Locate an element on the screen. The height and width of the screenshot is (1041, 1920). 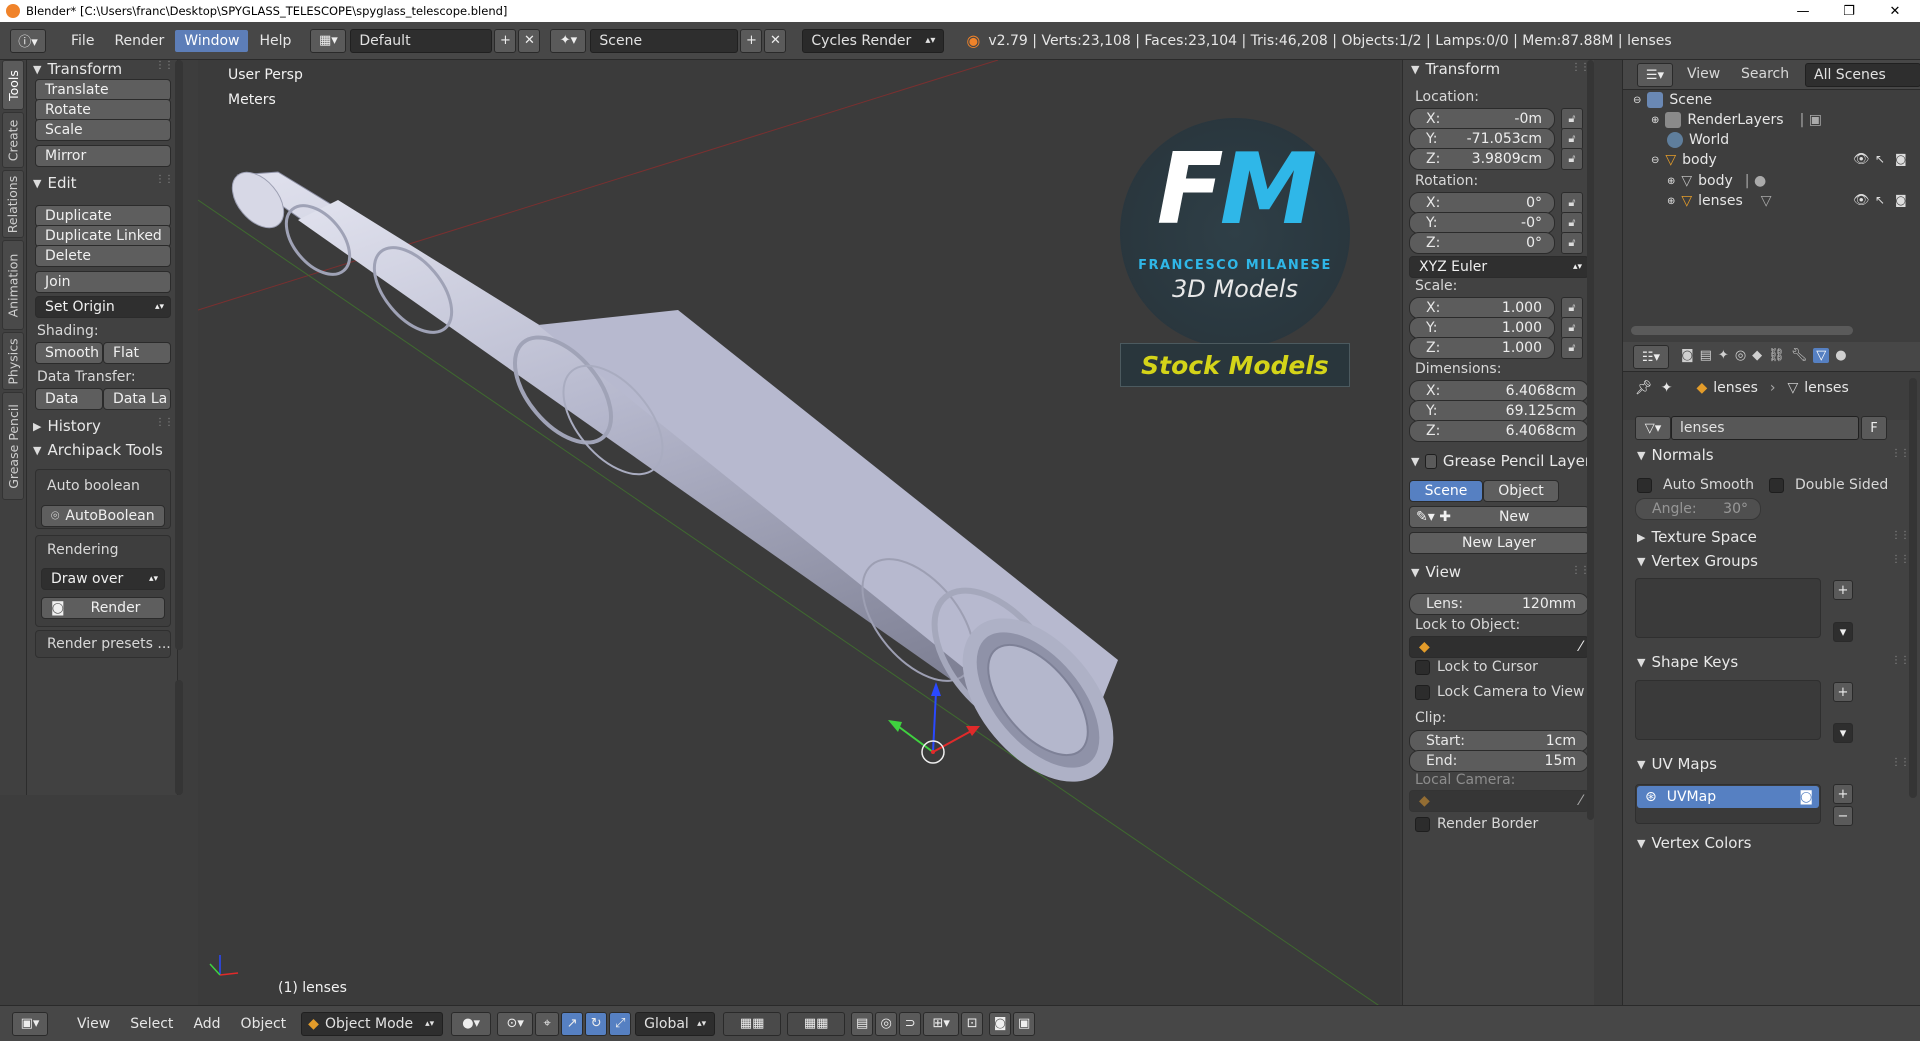
render-camera-icon: ◙ is located at coordinates (1901, 200).